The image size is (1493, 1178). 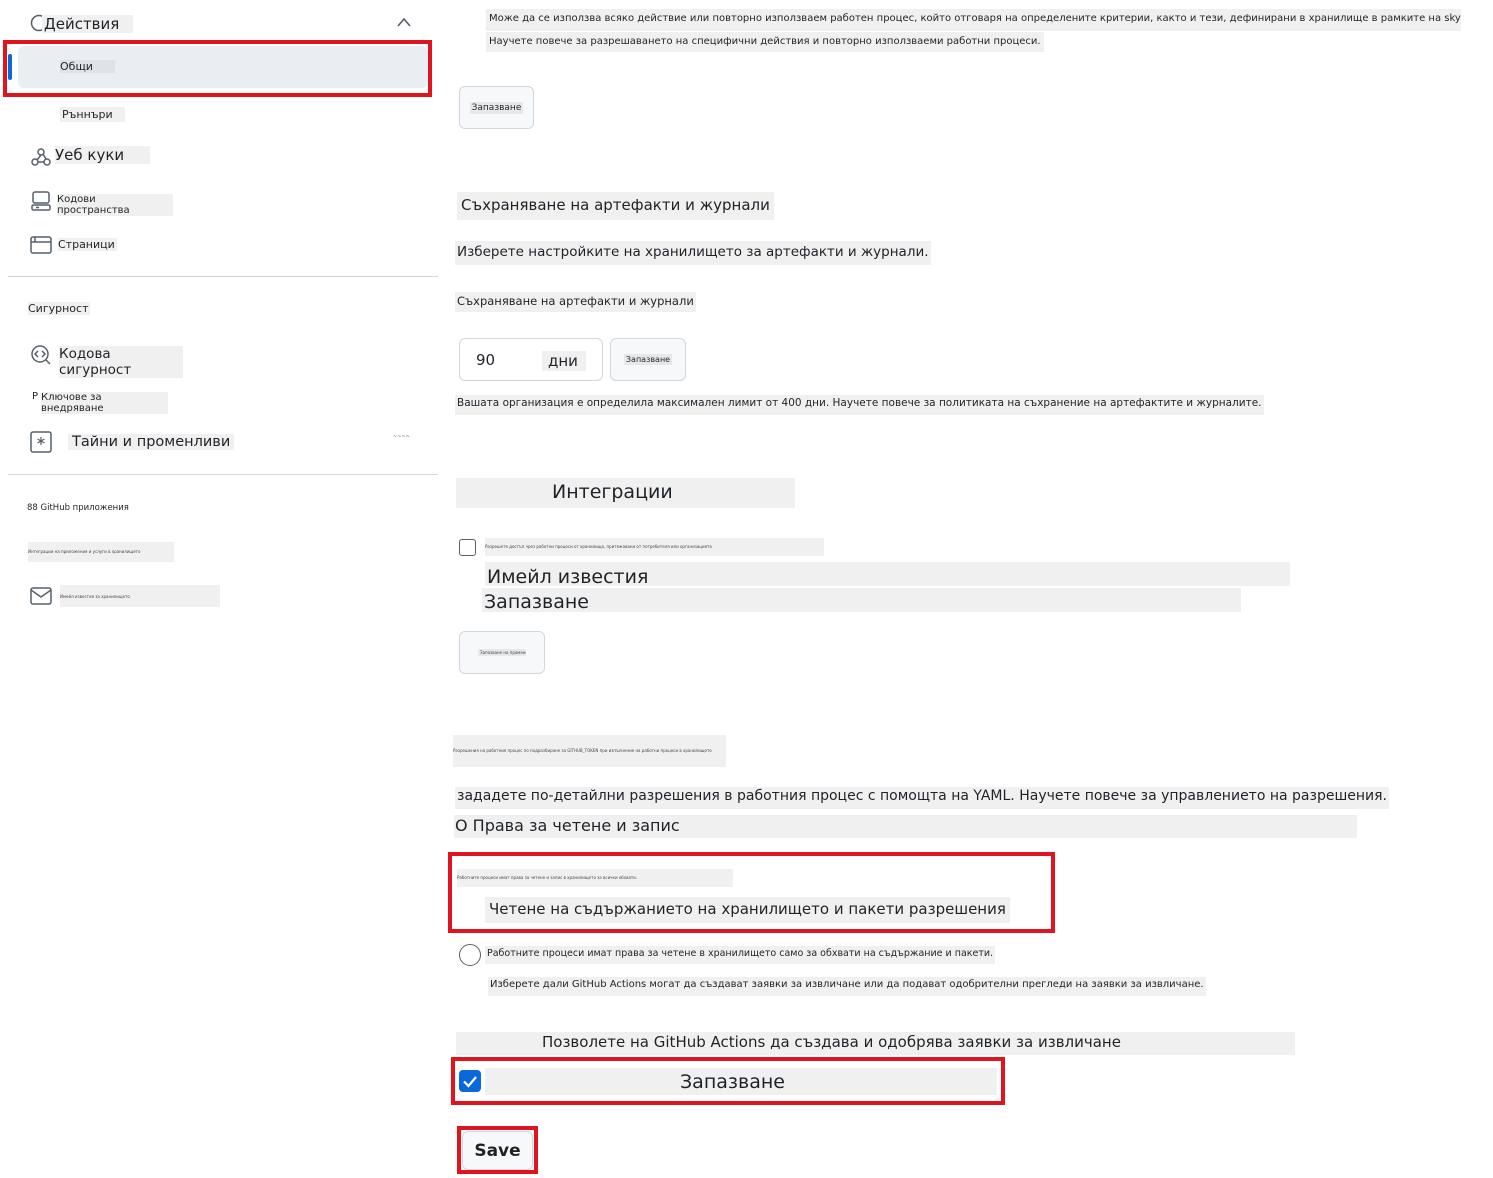 I want to click on webhook-icon, so click(x=41, y=157).